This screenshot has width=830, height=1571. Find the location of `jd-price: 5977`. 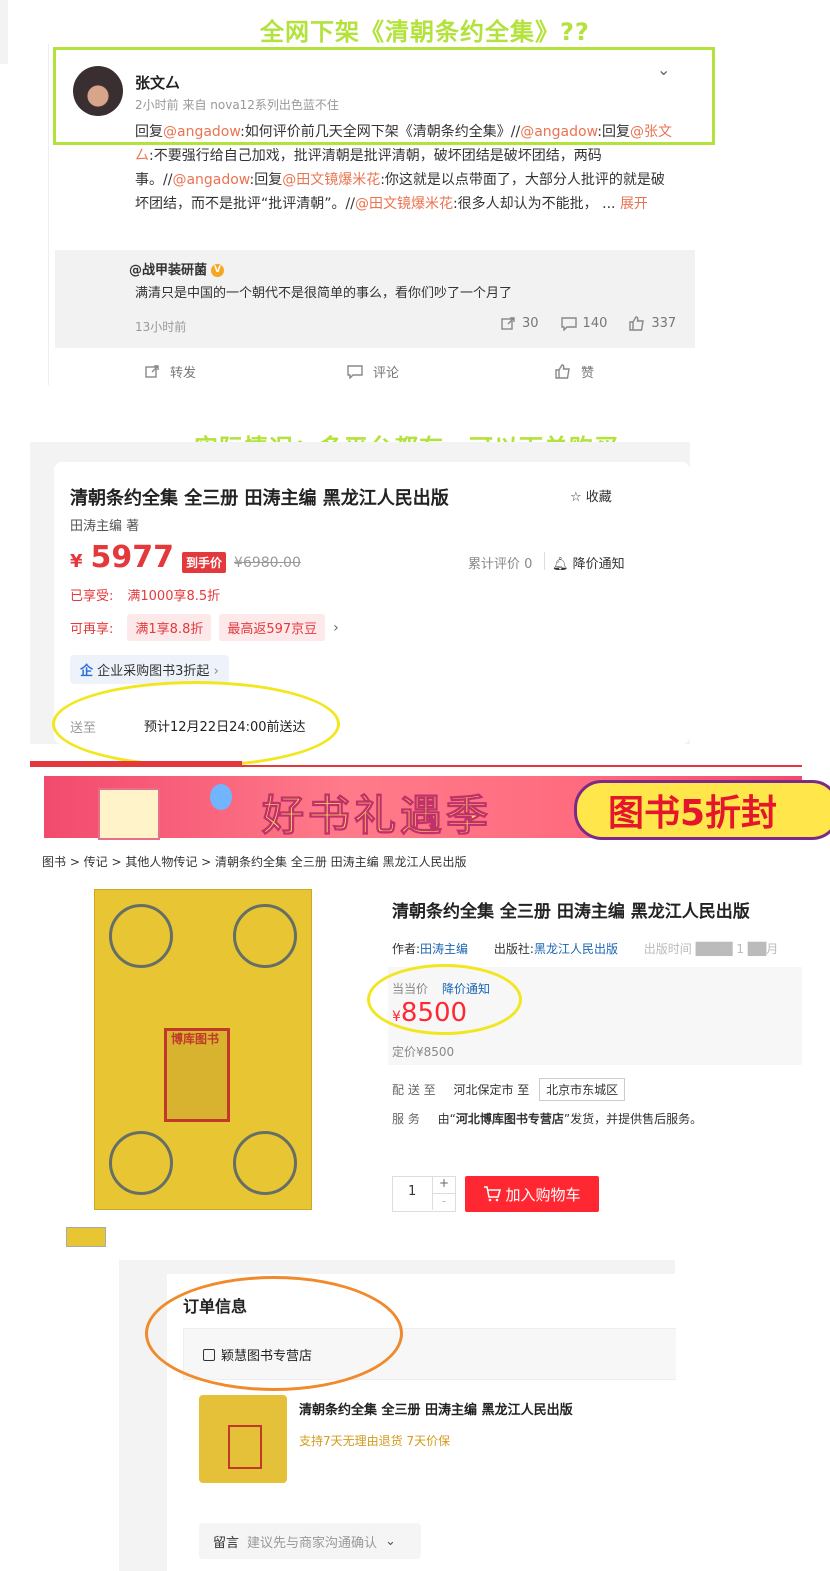

jd-price: 5977 is located at coordinates (132, 557).